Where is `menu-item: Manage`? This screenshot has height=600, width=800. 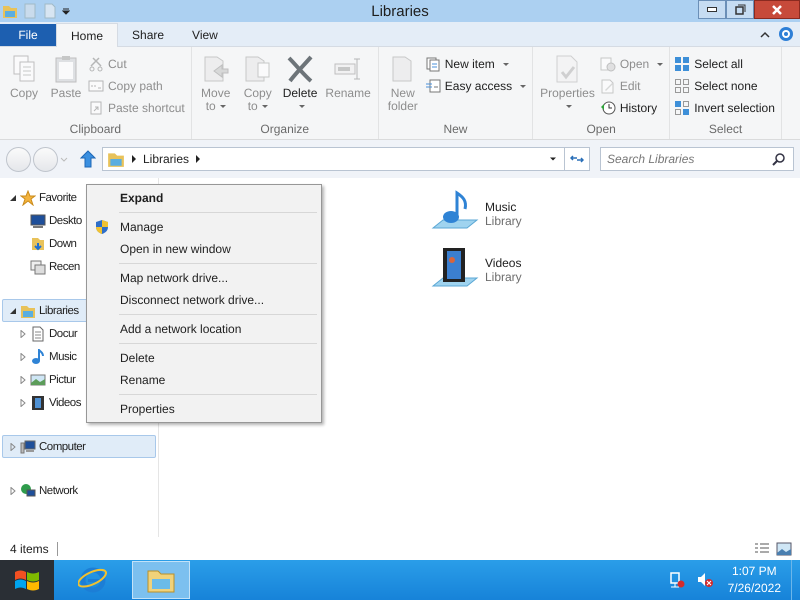
menu-item: Manage is located at coordinates (204, 227).